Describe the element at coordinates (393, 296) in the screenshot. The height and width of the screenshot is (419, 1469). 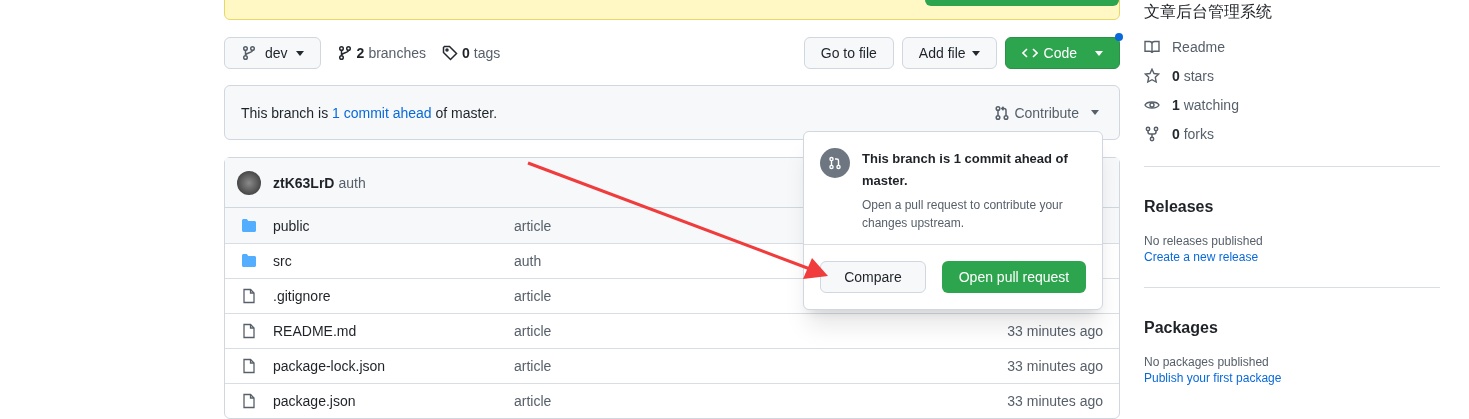
I see `file-name: .gitignore` at that location.